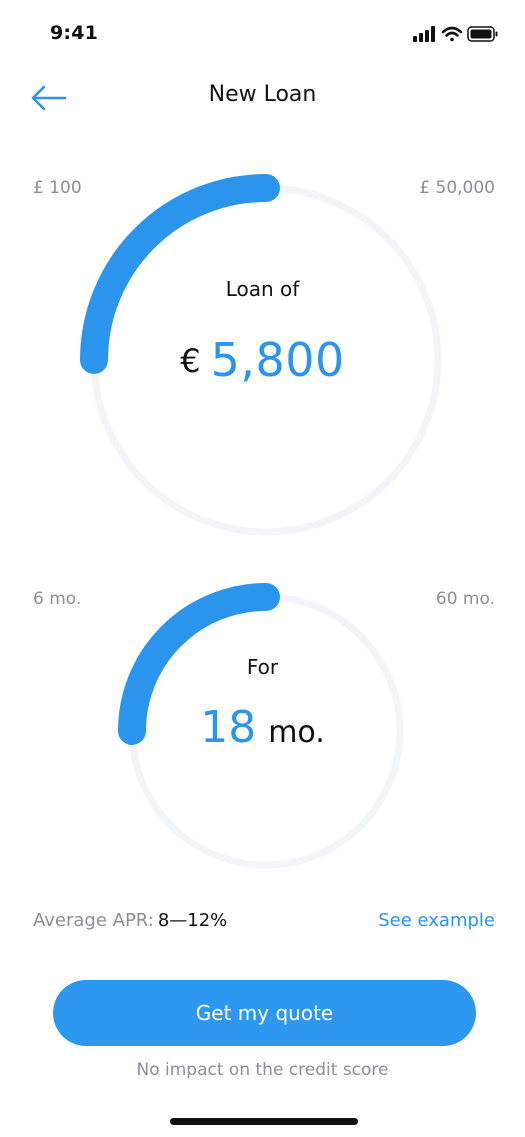 The image size is (525, 1137). I want to click on loan-amount-readout: €5,800, so click(262, 360).